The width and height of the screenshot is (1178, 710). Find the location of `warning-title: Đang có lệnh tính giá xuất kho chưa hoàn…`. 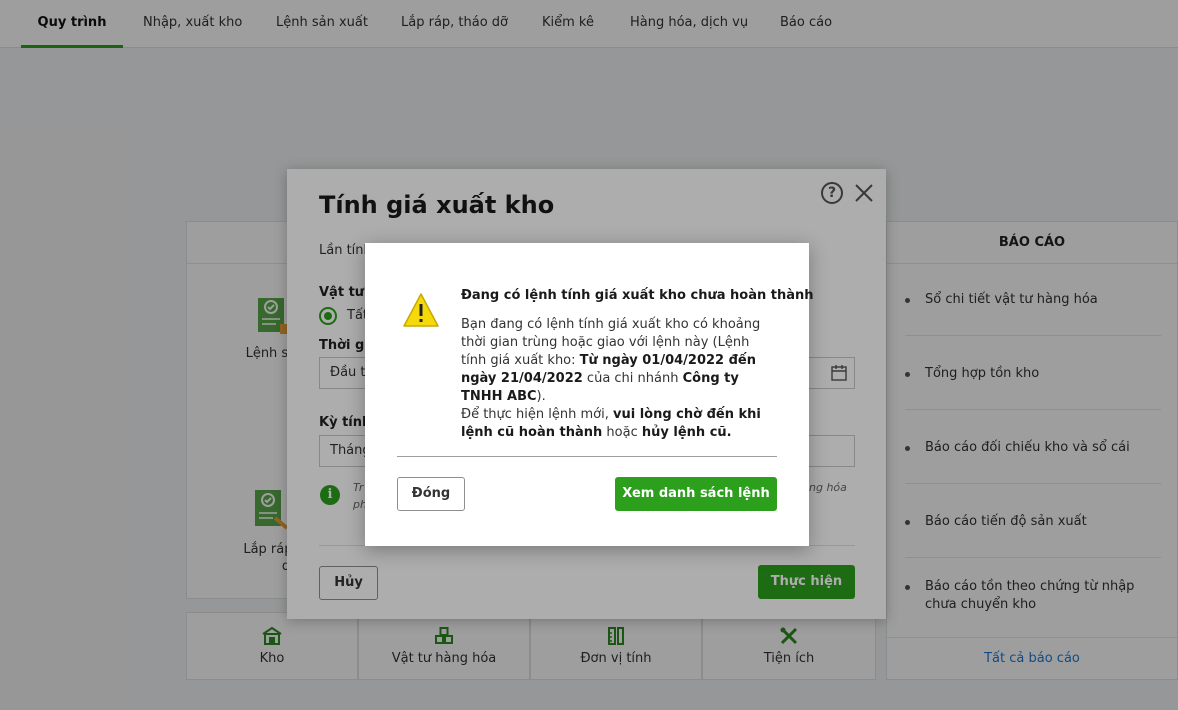

warning-title: Đang có lệnh tính giá xuất kho chưa hoàn… is located at coordinates (637, 295).